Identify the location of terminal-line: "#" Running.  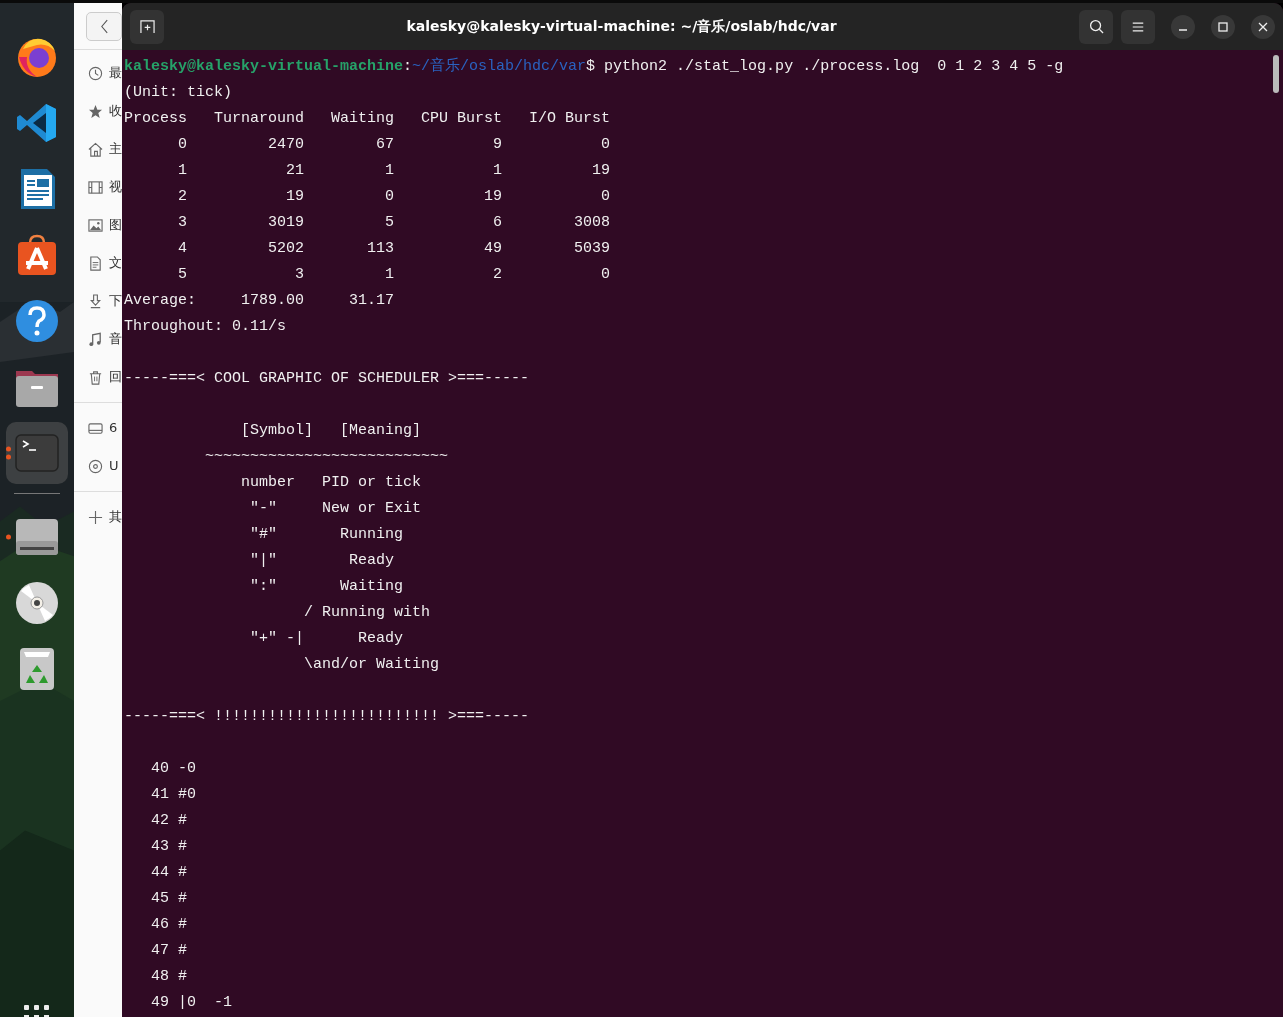
(326, 535).